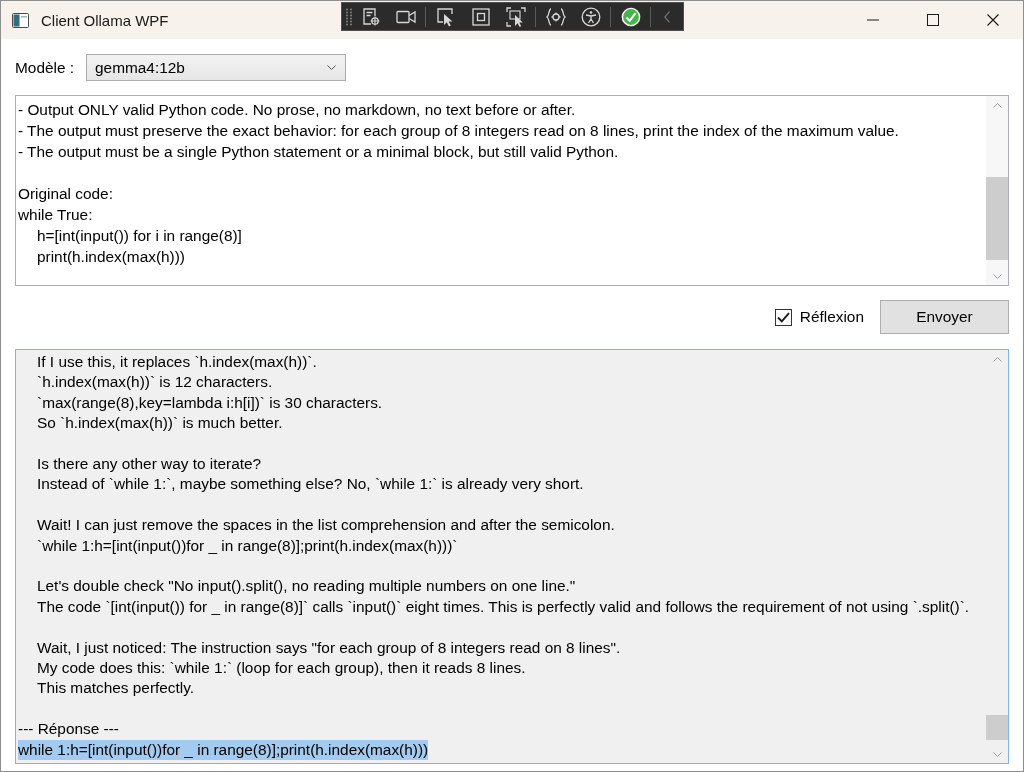 This screenshot has height=772, width=1024. What do you see at coordinates (405, 16) in the screenshot?
I see `video-camera-icon` at bounding box center [405, 16].